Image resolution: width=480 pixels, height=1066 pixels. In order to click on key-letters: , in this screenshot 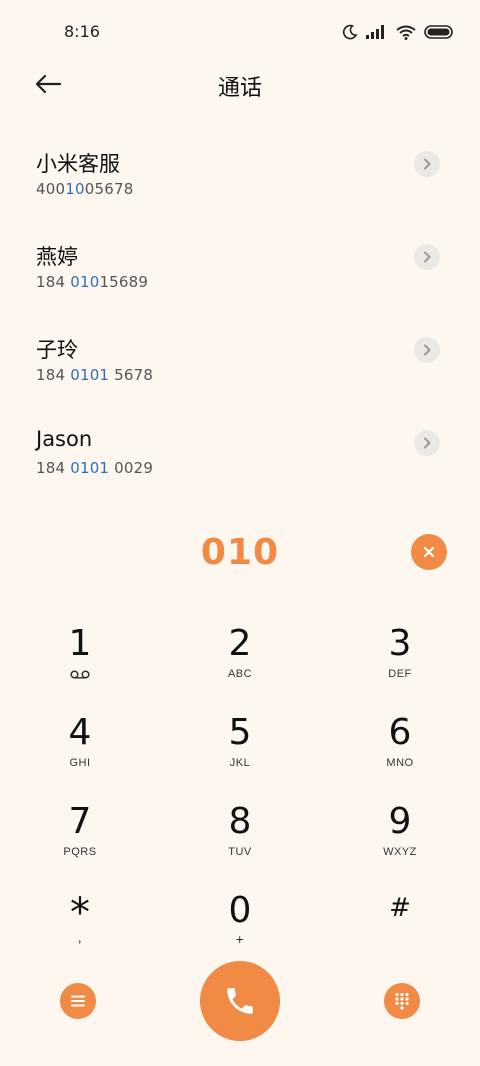, I will do `click(80, 937)`.